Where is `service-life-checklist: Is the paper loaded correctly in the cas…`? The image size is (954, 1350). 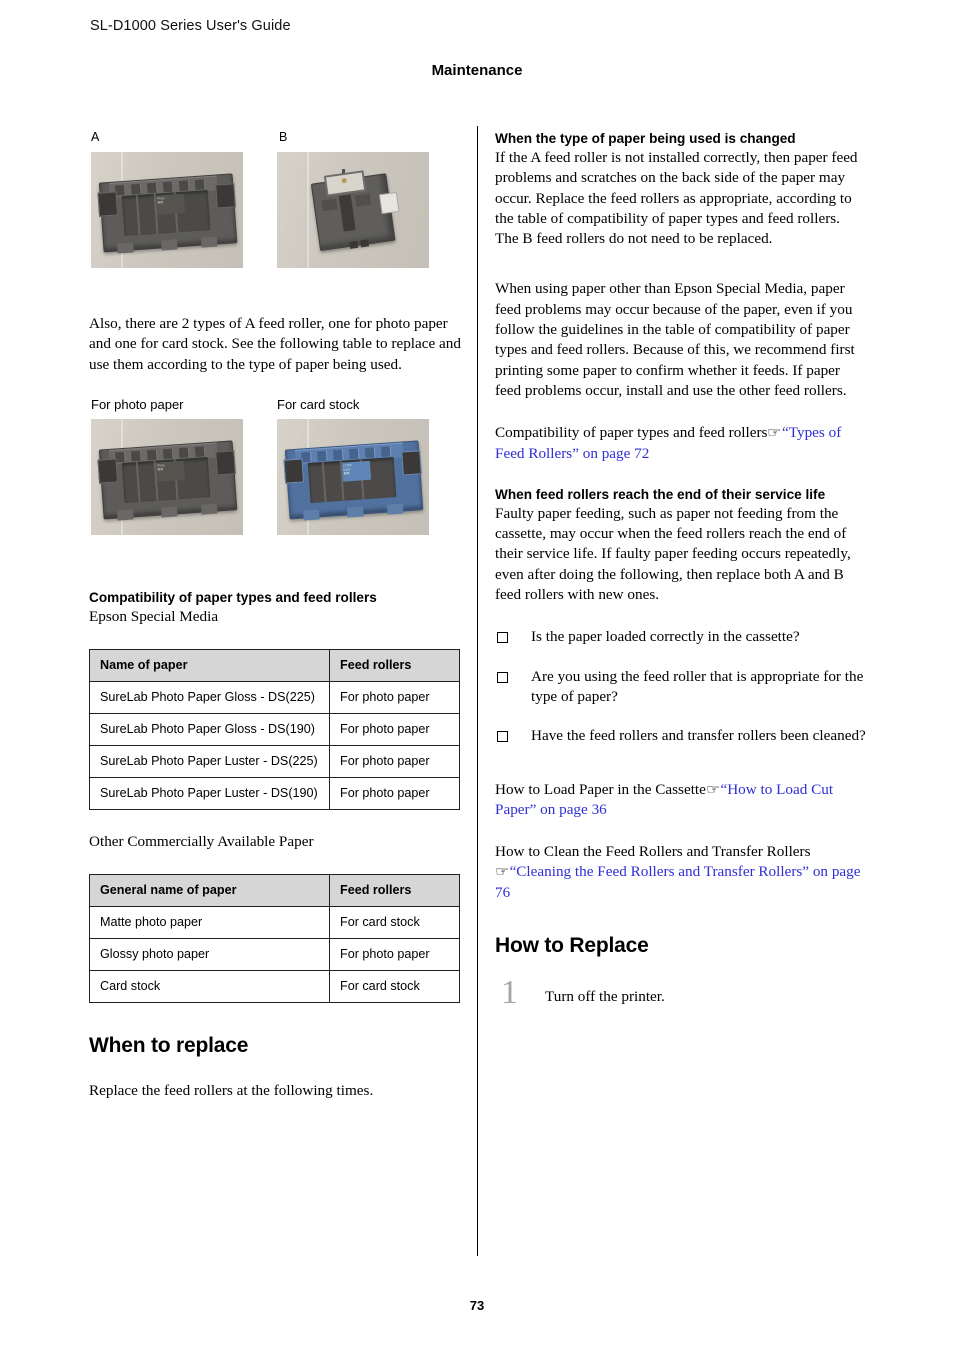
service-life-checklist: Is the paper loaded correctly in the cas… is located at coordinates (681, 686).